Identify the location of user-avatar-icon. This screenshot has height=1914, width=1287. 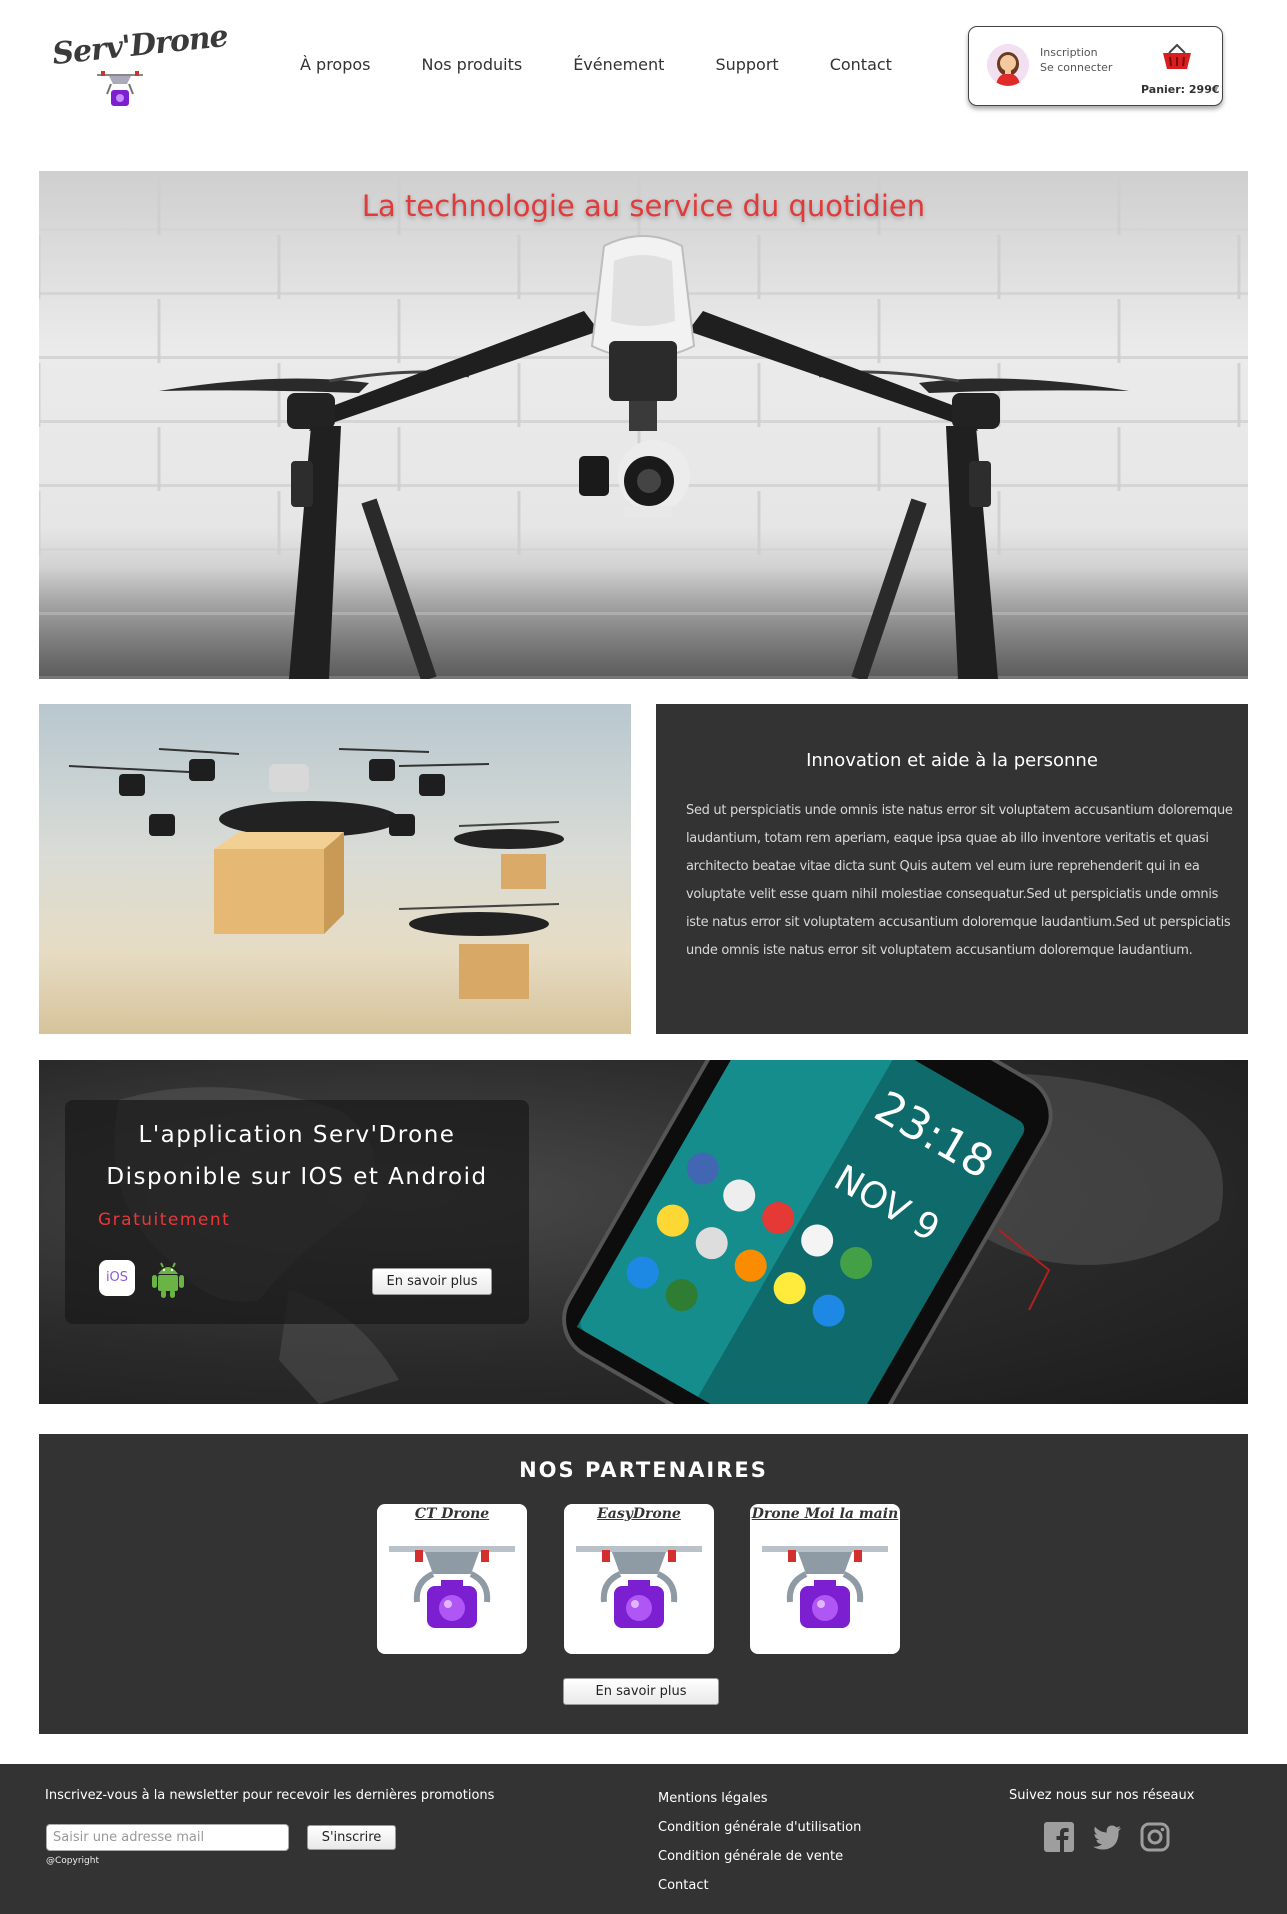
(1008, 69).